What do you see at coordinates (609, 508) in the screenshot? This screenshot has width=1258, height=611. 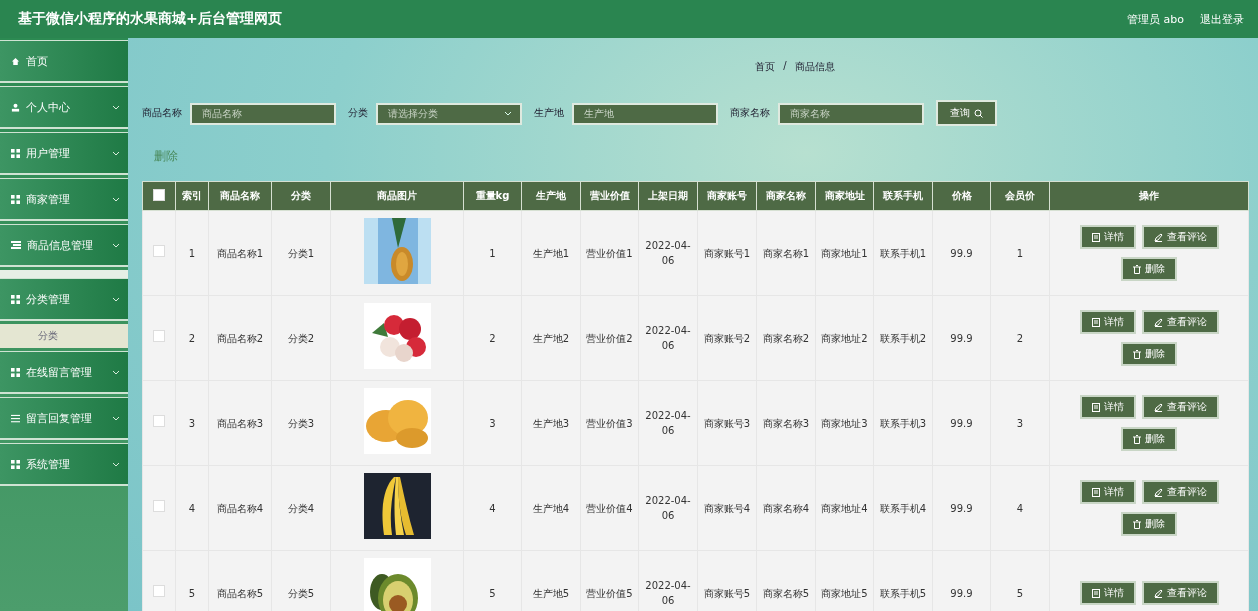 I see `table-cell: 营业价值4` at bounding box center [609, 508].